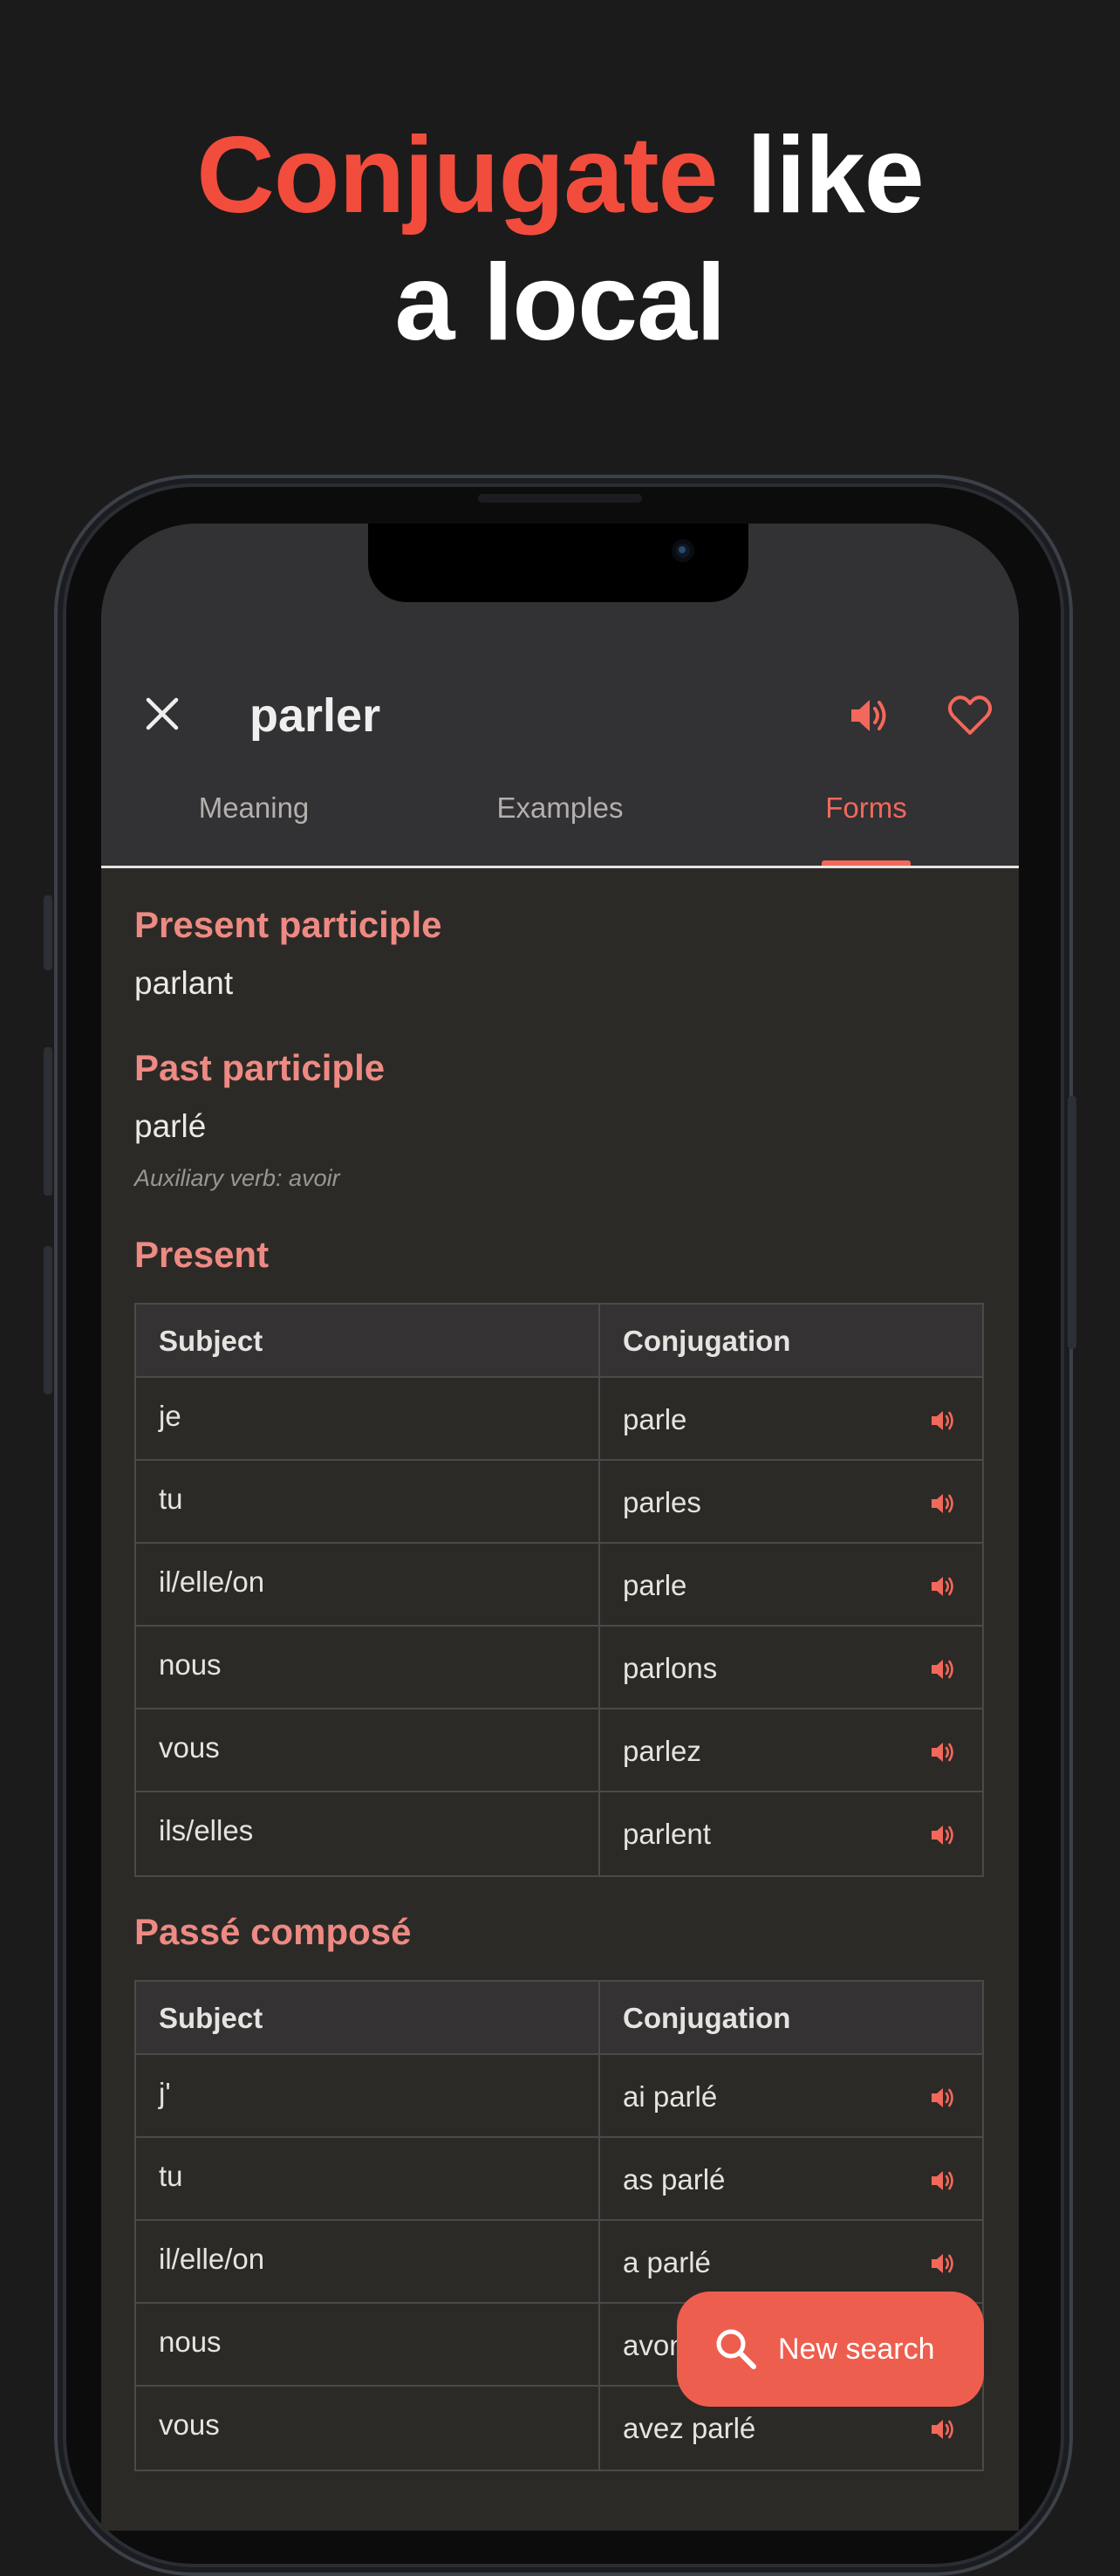 The width and height of the screenshot is (1120, 2576). Describe the element at coordinates (273, 1932) in the screenshot. I see `section-title-passe-compose: Passé composé` at that location.